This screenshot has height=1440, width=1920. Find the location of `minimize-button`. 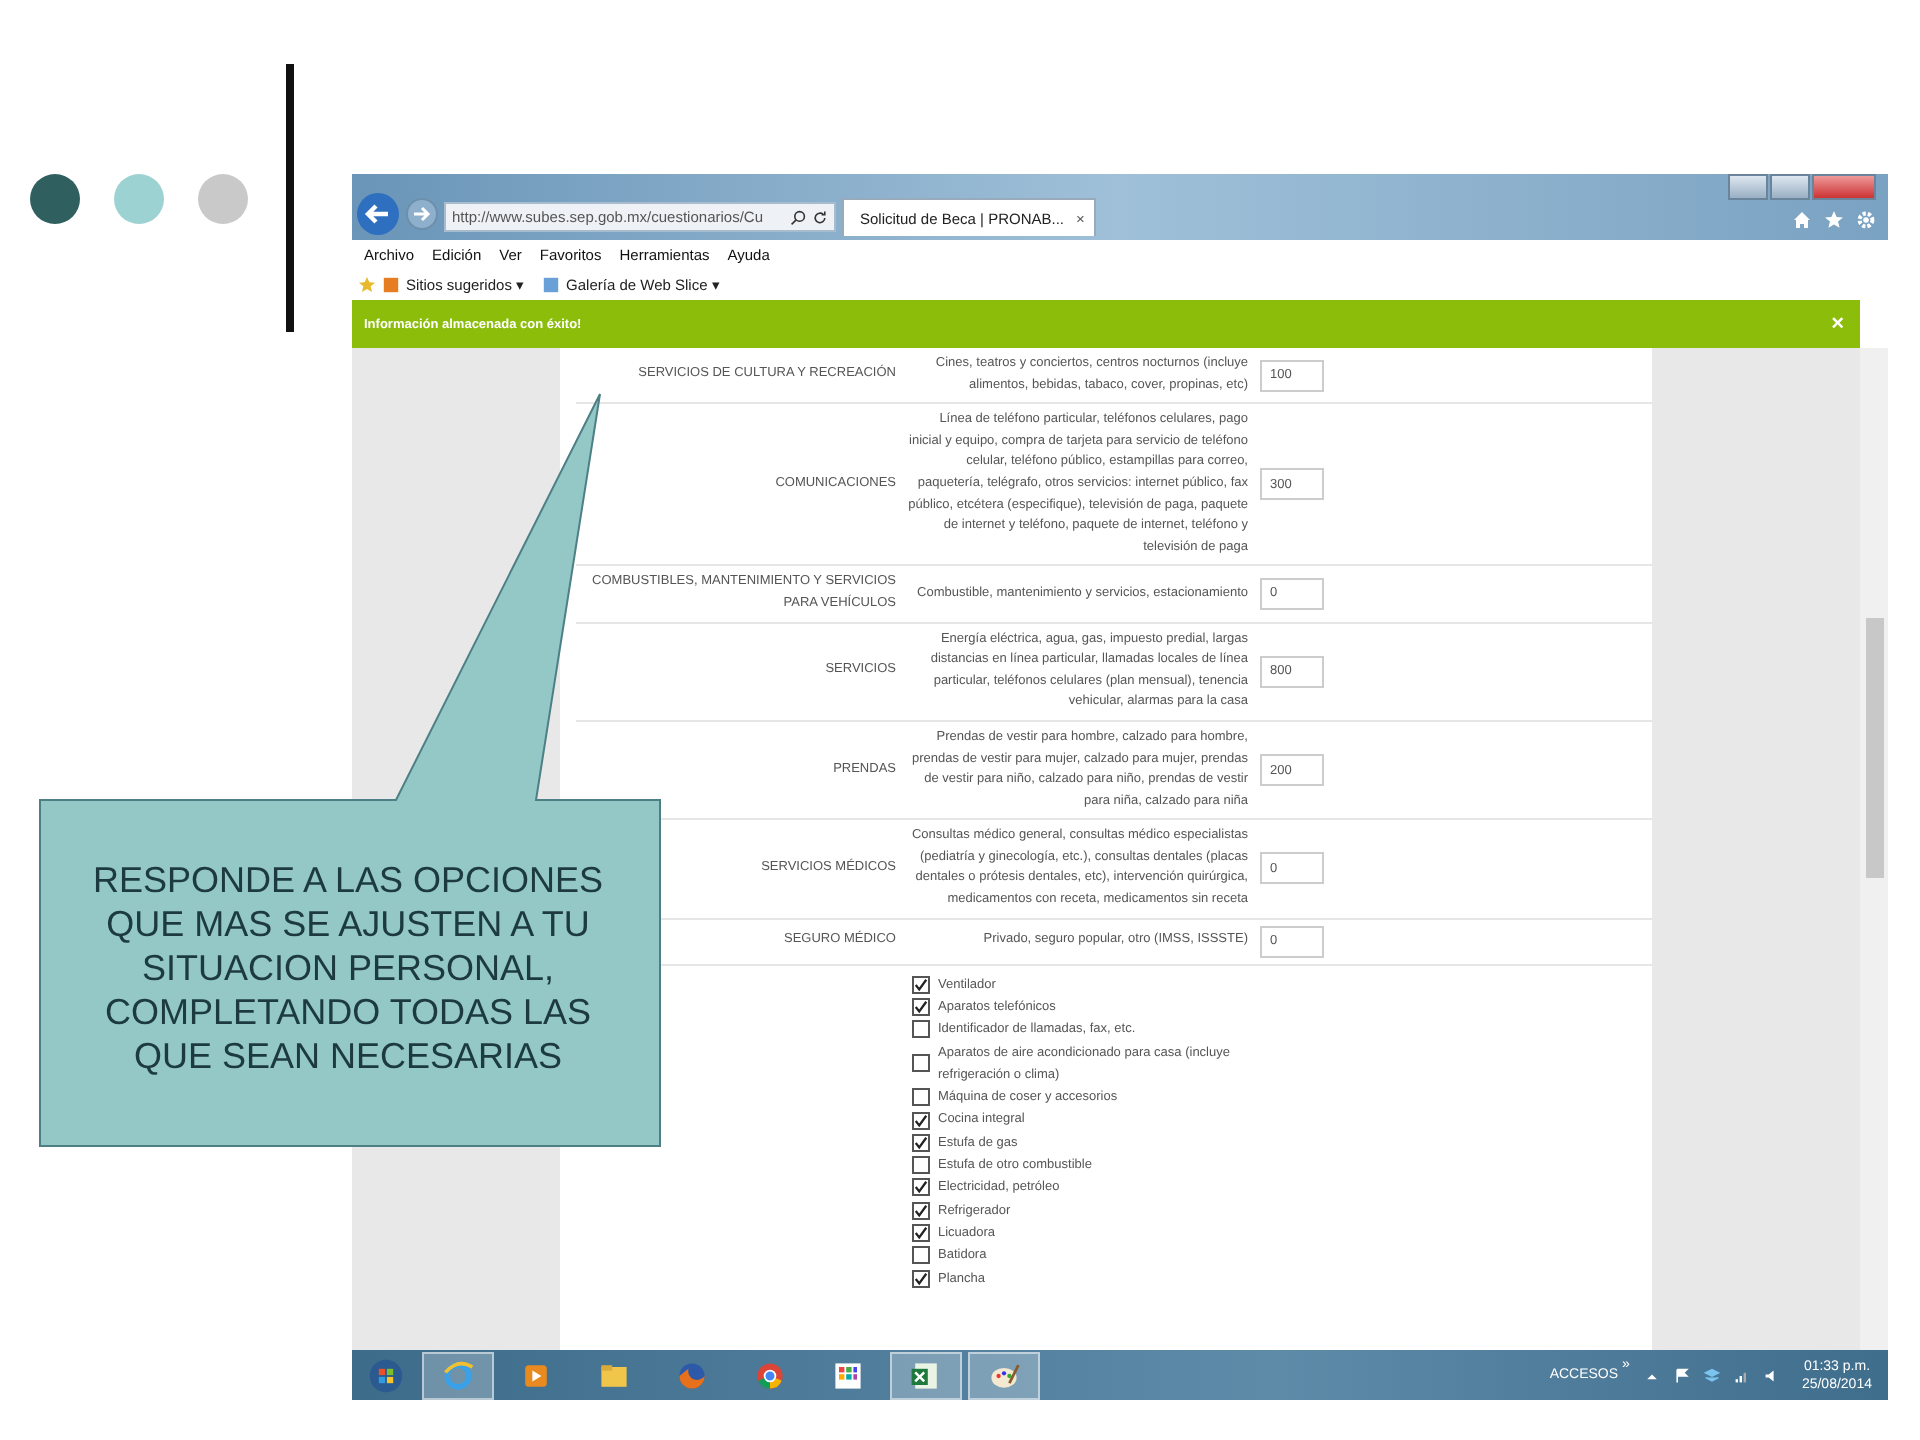

minimize-button is located at coordinates (1748, 187).